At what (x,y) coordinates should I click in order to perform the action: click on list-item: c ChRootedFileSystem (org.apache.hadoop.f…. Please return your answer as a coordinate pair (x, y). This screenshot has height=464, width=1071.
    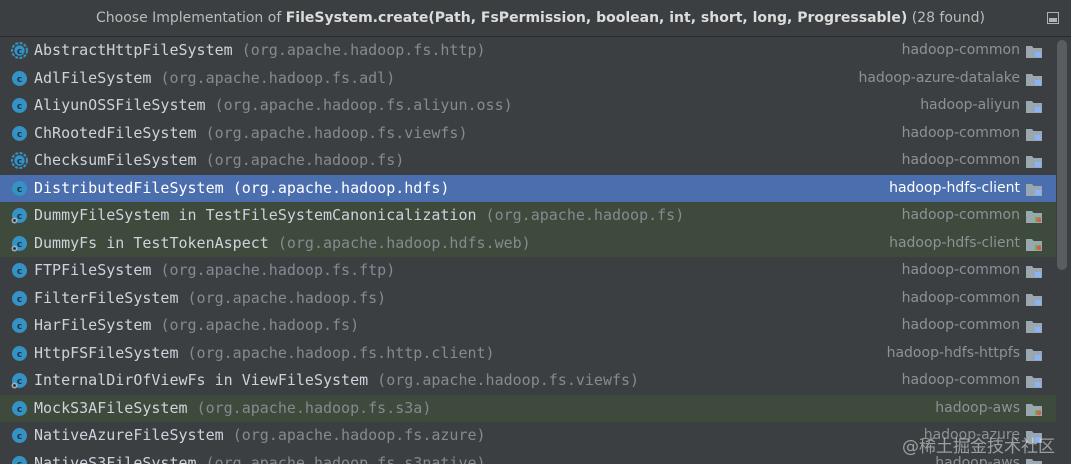
    Looking at the image, I should click on (528, 134).